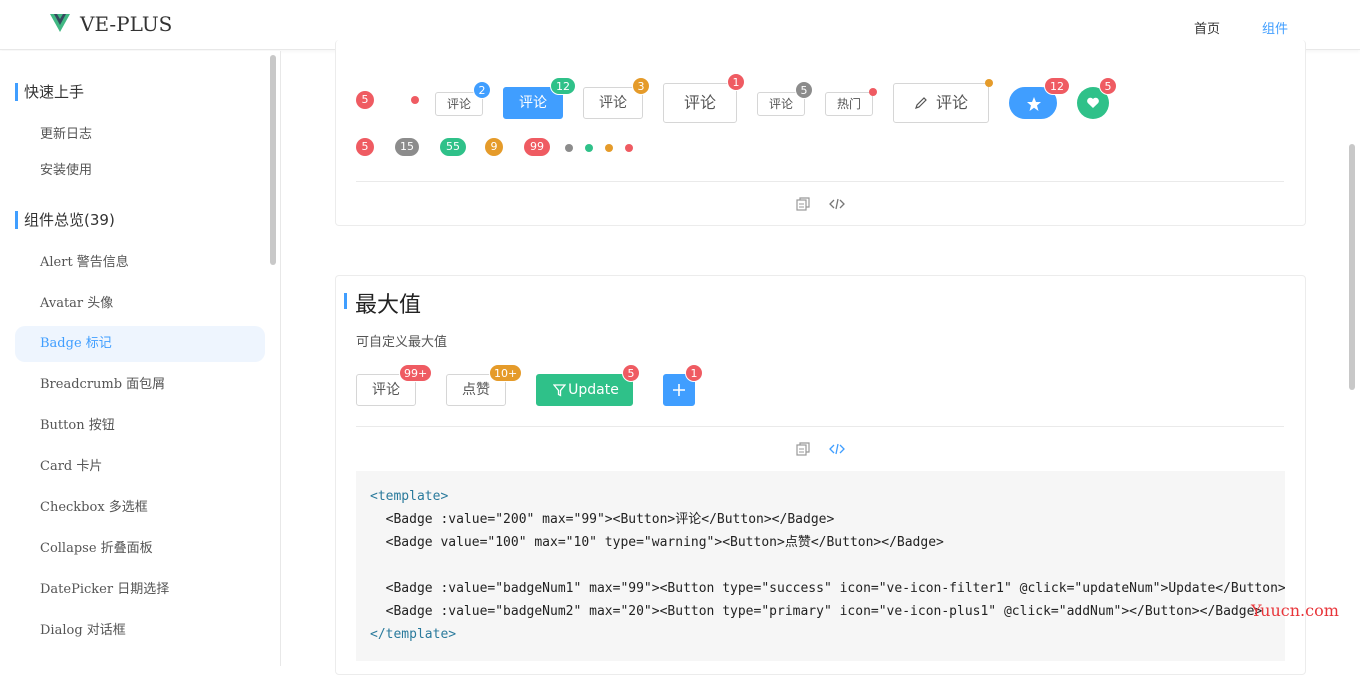 This screenshot has height=675, width=1360. I want to click on sidebar-item-collapse: Collapse 折叠面板, so click(140, 549).